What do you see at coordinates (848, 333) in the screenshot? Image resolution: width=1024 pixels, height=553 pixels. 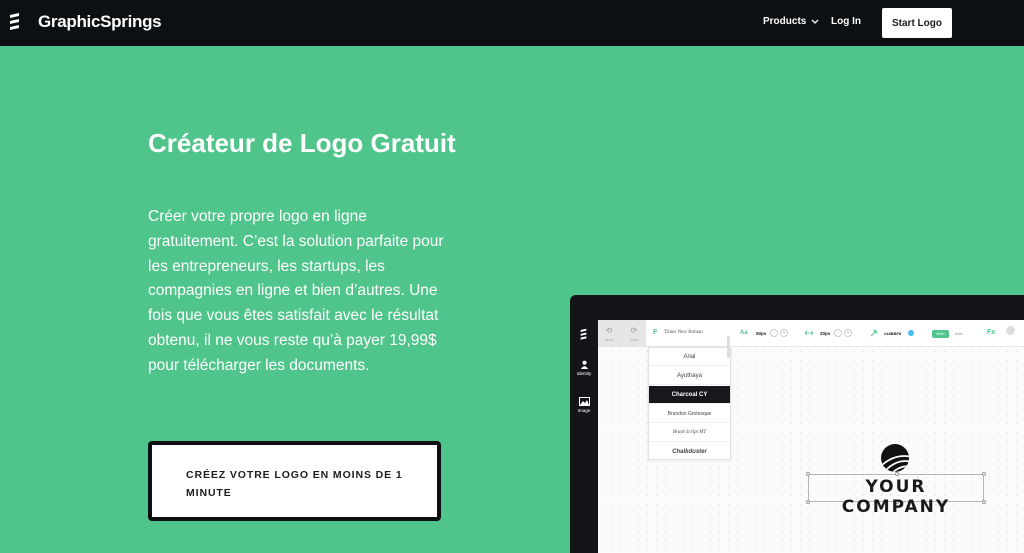 I see `increase-spacing-button: +` at bounding box center [848, 333].